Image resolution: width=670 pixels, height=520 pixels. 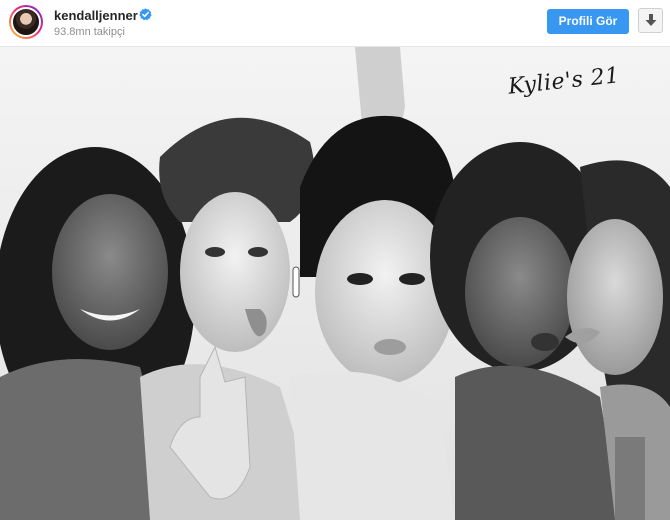 What do you see at coordinates (89, 32) in the screenshot?
I see `follower-count: 93.8mn takipçi` at bounding box center [89, 32].